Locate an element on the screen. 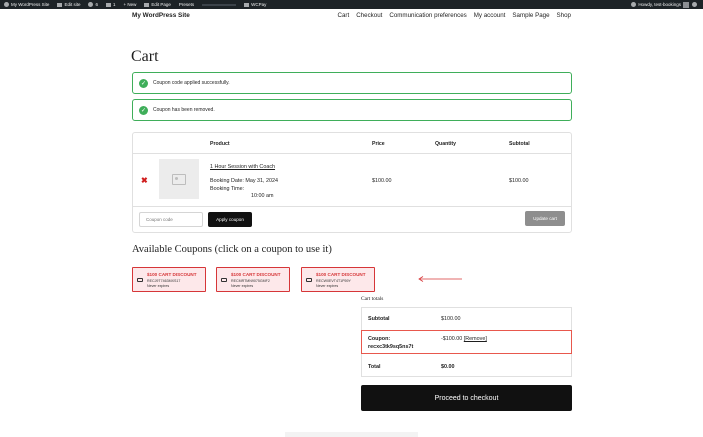  item-price: $100.00 is located at coordinates (382, 181).